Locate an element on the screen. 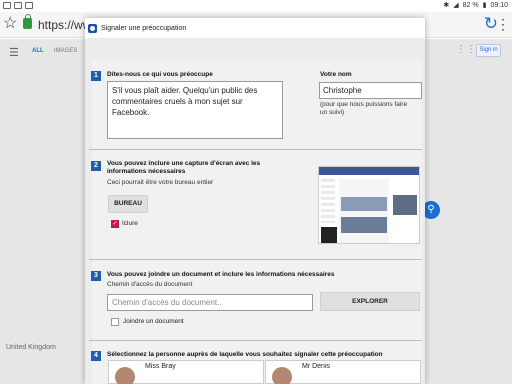  status-bar: ✱ ◢ 82 % ▮ 09:10 is located at coordinates (256, 6).